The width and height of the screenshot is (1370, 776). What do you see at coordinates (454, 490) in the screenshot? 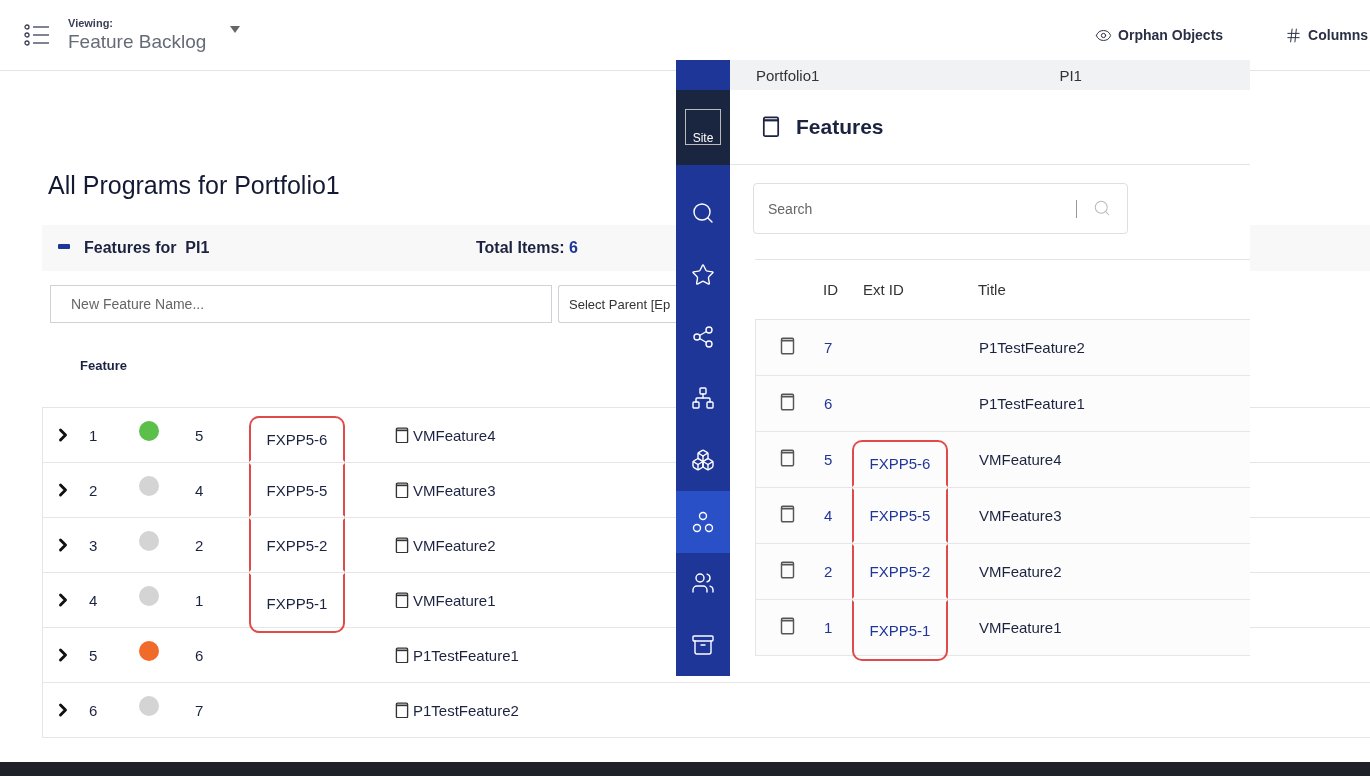
I see `title-cell: VMFeature3` at bounding box center [454, 490].